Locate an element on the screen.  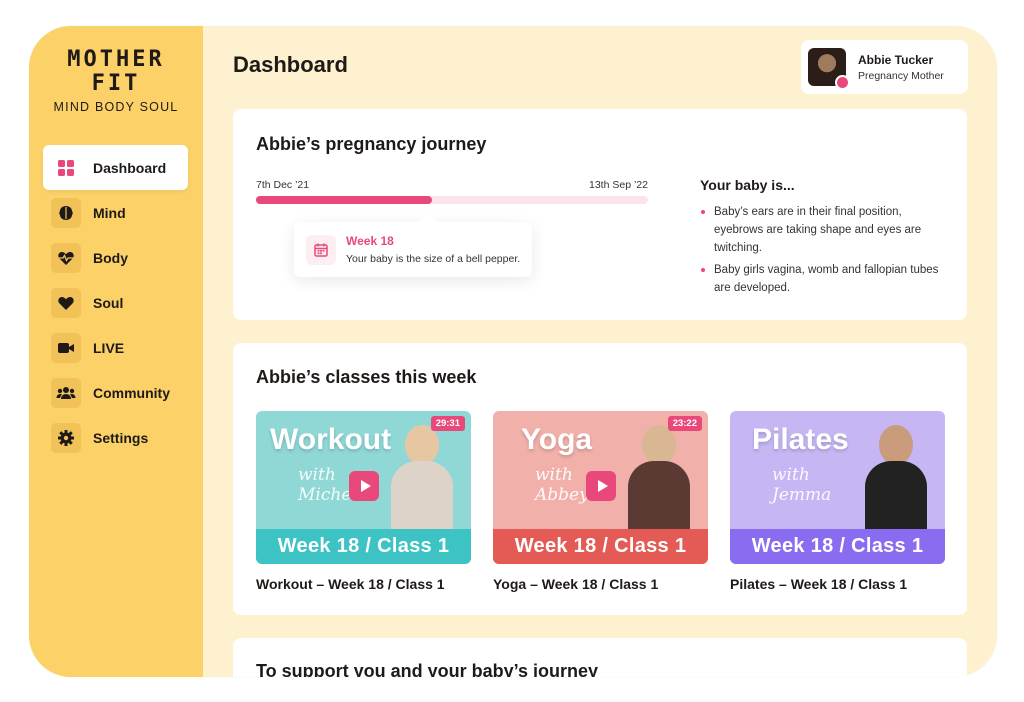
video-camera-icon is located at coordinates (66, 347).